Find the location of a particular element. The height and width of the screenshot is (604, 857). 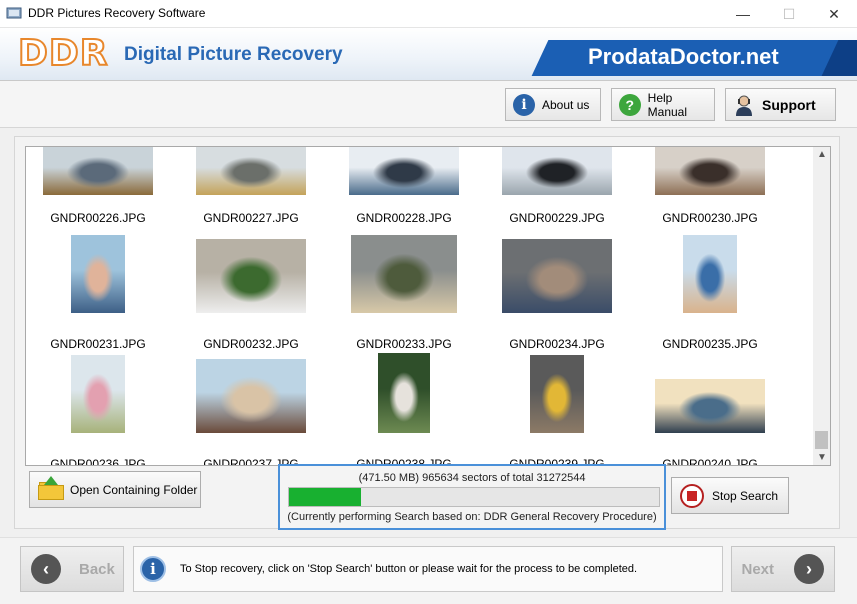

help-icon: ? is located at coordinates (630, 104).